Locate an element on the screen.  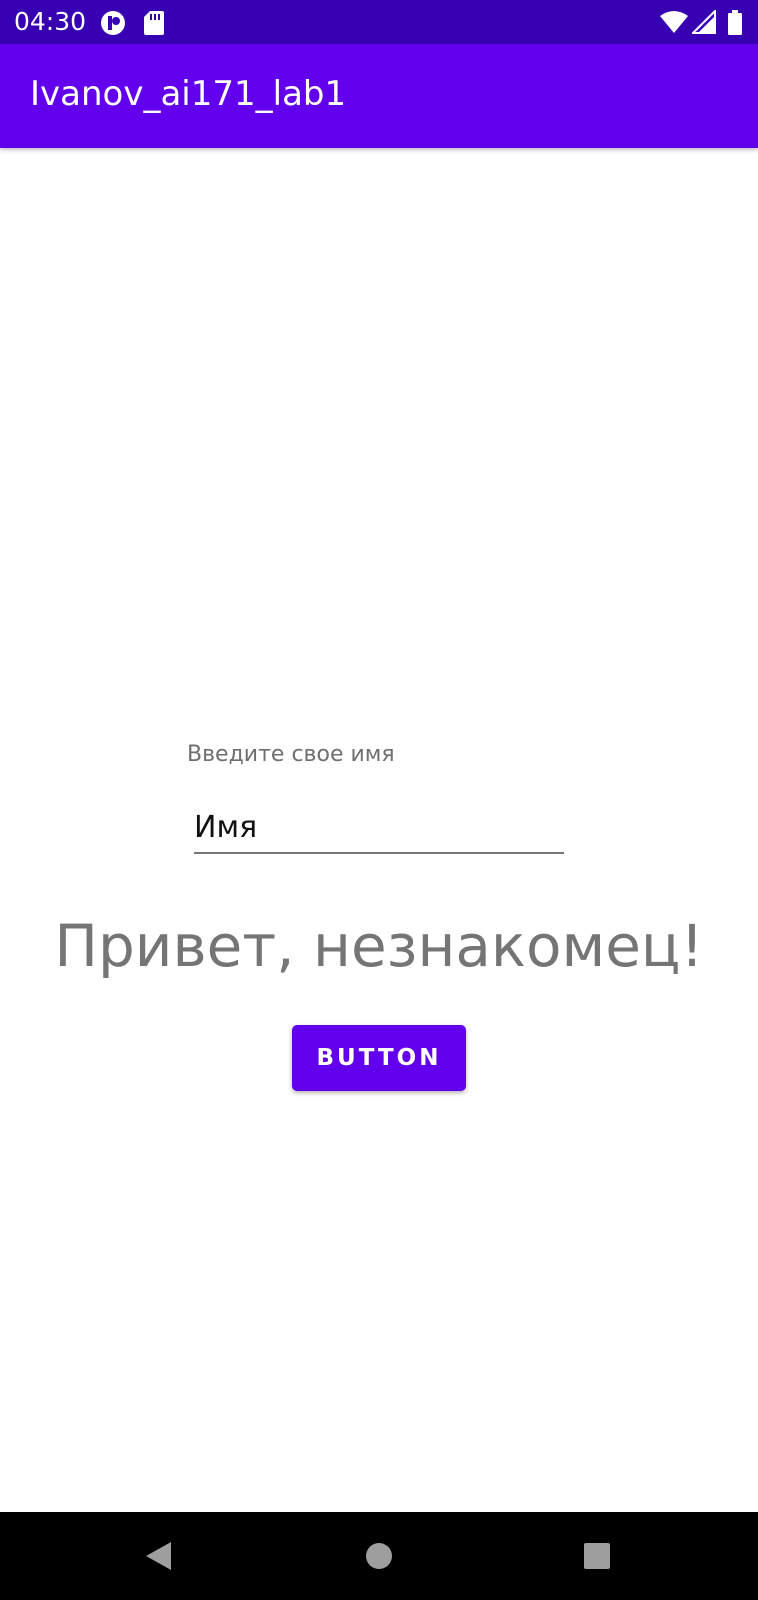
sd-card-icon is located at coordinates (154, 25).